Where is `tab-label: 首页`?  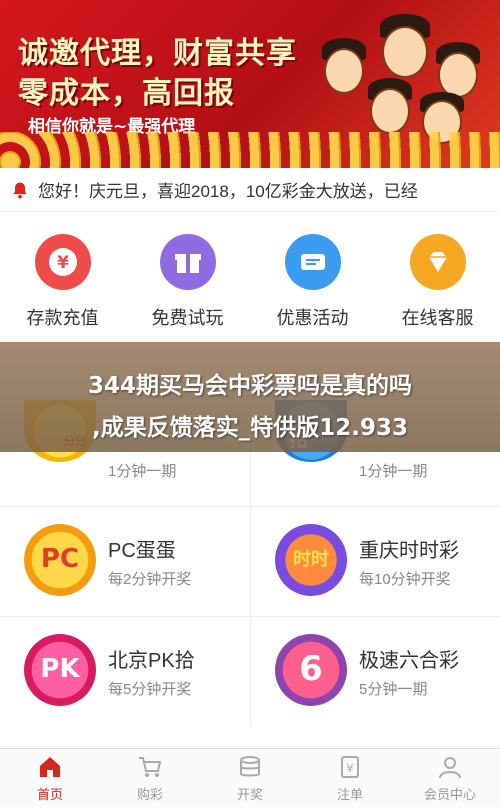
tab-label: 首页 is located at coordinates (49, 794).